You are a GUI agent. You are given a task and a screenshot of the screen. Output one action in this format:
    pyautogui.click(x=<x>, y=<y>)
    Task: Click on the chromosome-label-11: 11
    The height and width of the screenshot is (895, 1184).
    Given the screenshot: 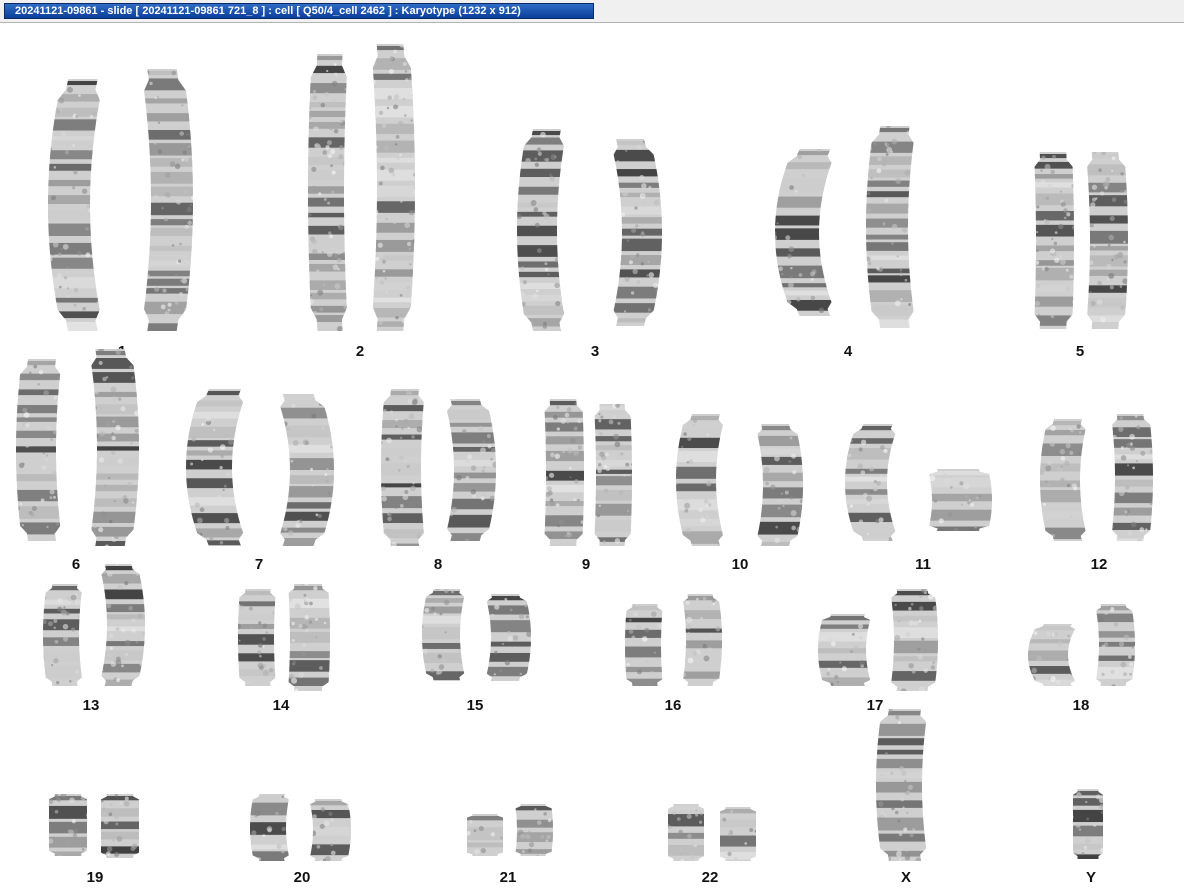 What is the action you would take?
    pyautogui.click(x=923, y=564)
    